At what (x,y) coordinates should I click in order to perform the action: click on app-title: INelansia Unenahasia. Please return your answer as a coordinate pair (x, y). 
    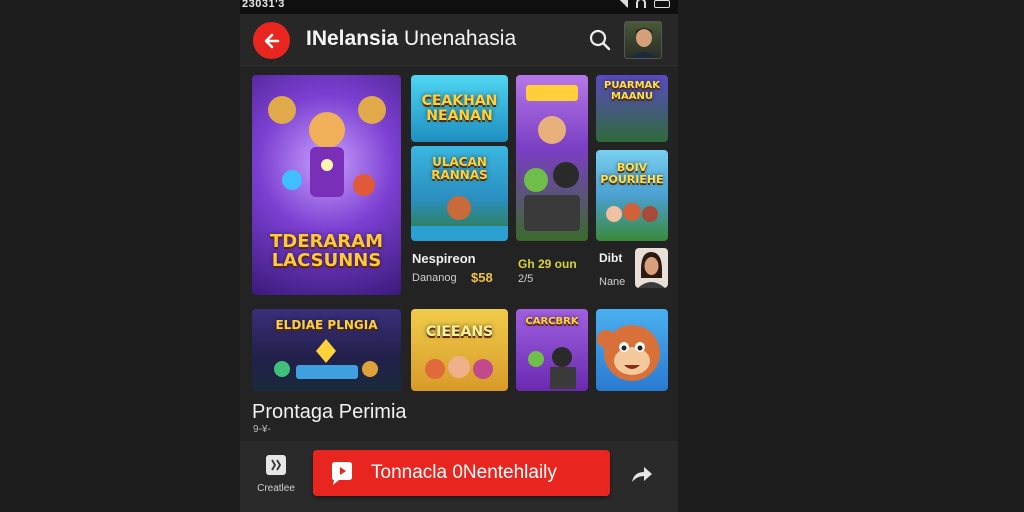
    Looking at the image, I should click on (411, 39).